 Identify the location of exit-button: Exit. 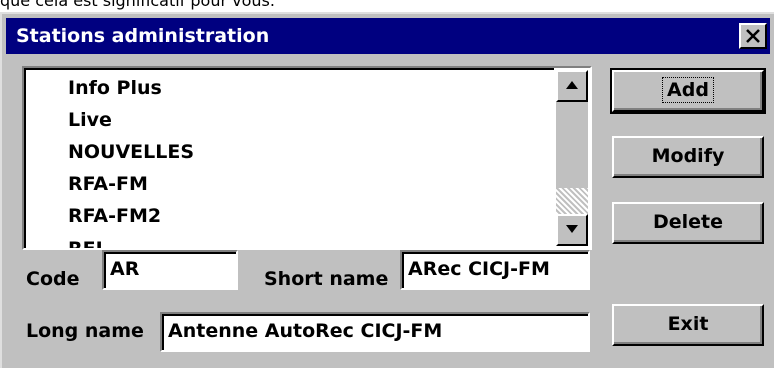
(688, 325).